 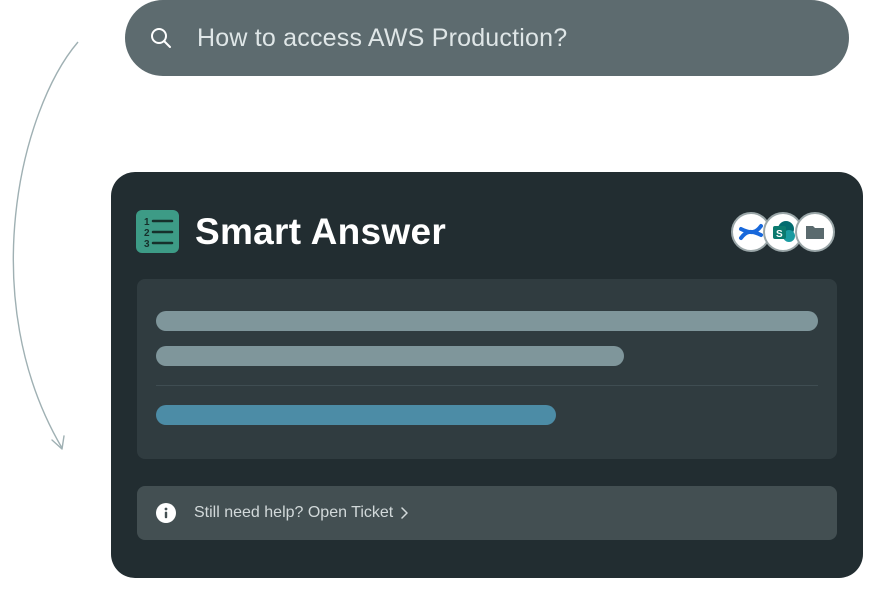 I want to click on answer-link-placeholder, so click(x=356, y=415).